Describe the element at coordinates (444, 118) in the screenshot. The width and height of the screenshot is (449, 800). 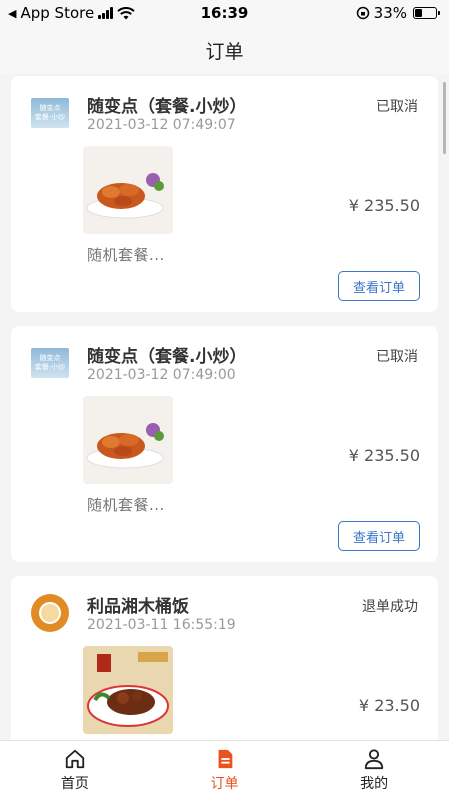
I see `scrollbar` at that location.